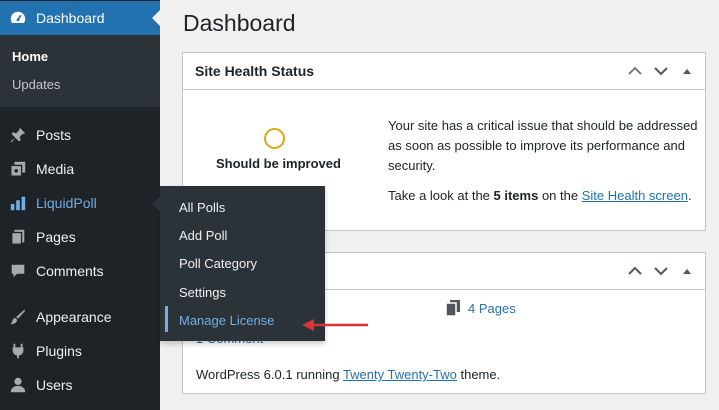 The image size is (719, 410). Describe the element at coordinates (70, 18) in the screenshot. I see `menu-dashboard-label: Dashboard` at that location.